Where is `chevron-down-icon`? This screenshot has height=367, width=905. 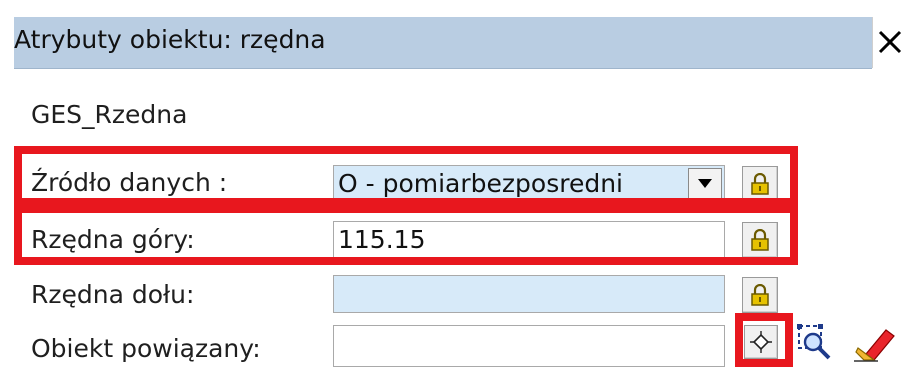
chevron-down-icon is located at coordinates (705, 183).